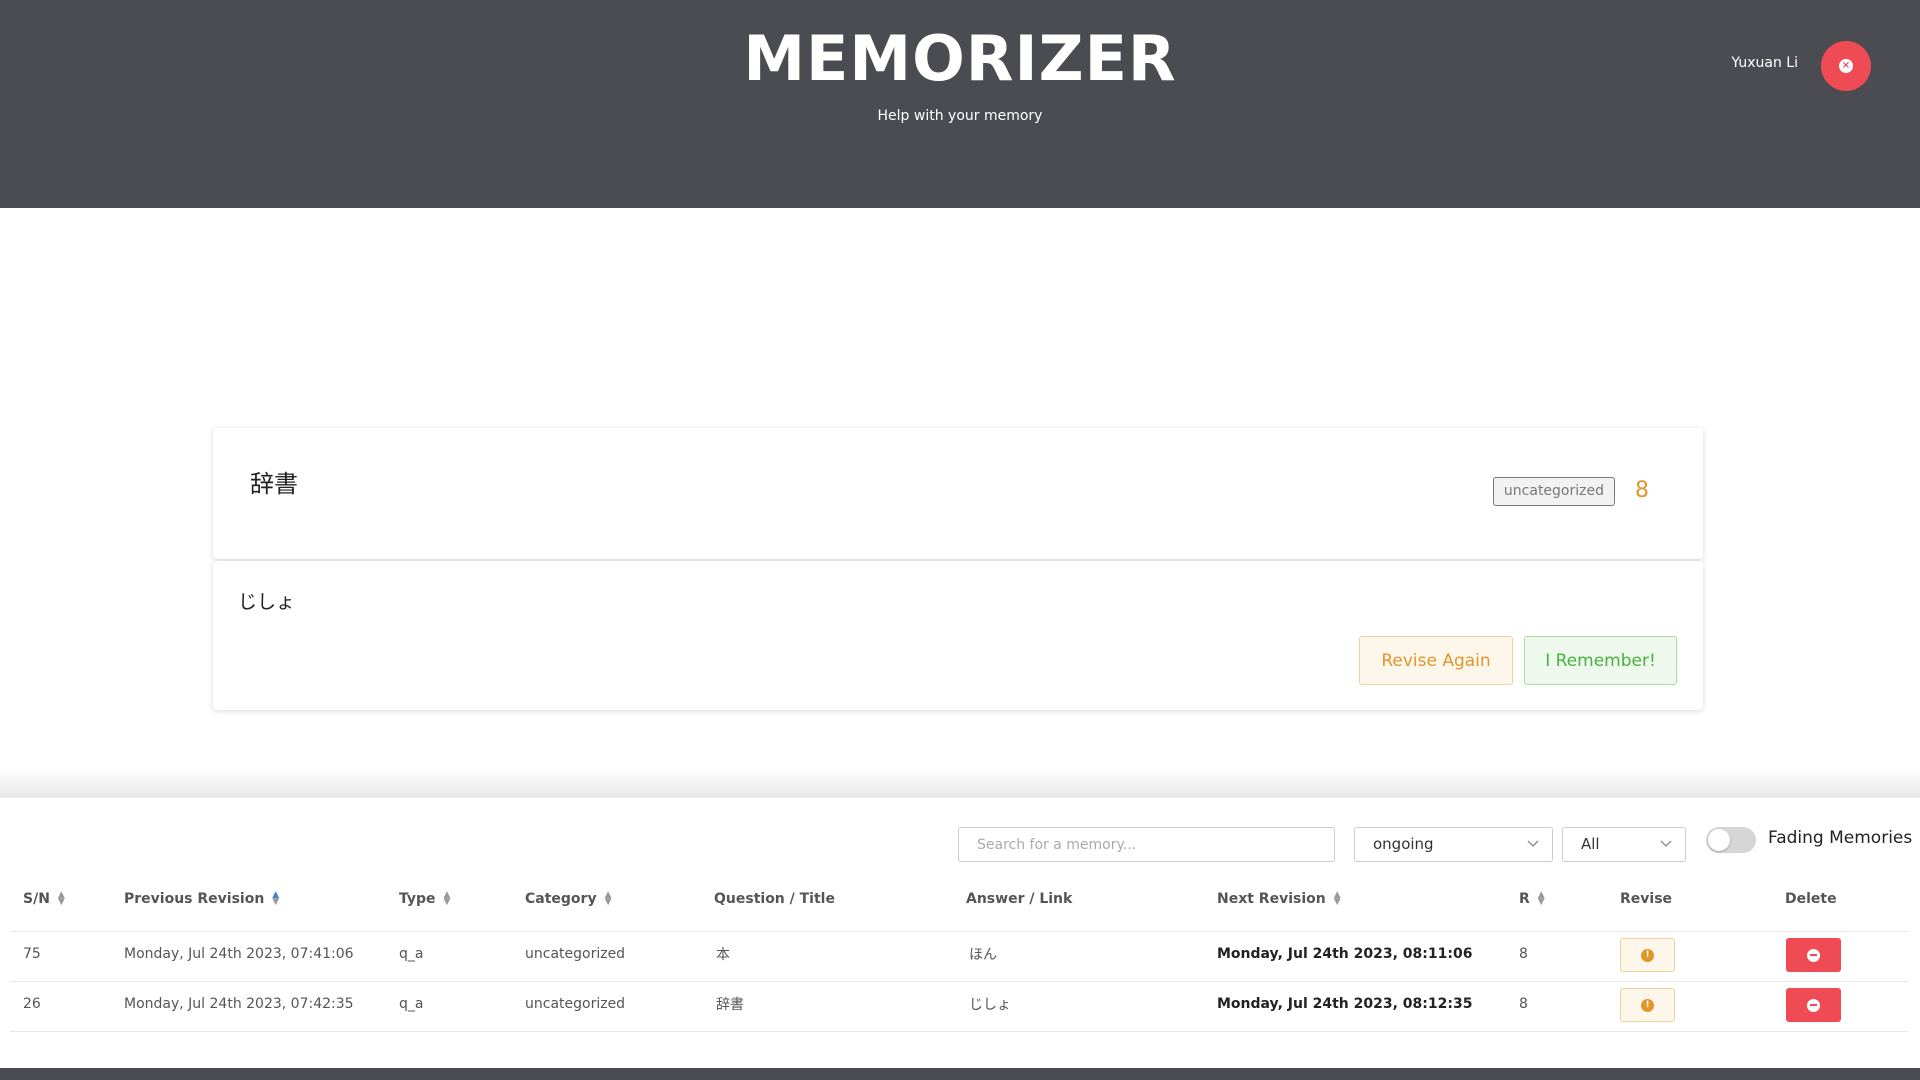 The width and height of the screenshot is (1920, 1080). Describe the element at coordinates (425, 899) in the screenshot. I see `column-header-type: Type ▲ ▼` at that location.